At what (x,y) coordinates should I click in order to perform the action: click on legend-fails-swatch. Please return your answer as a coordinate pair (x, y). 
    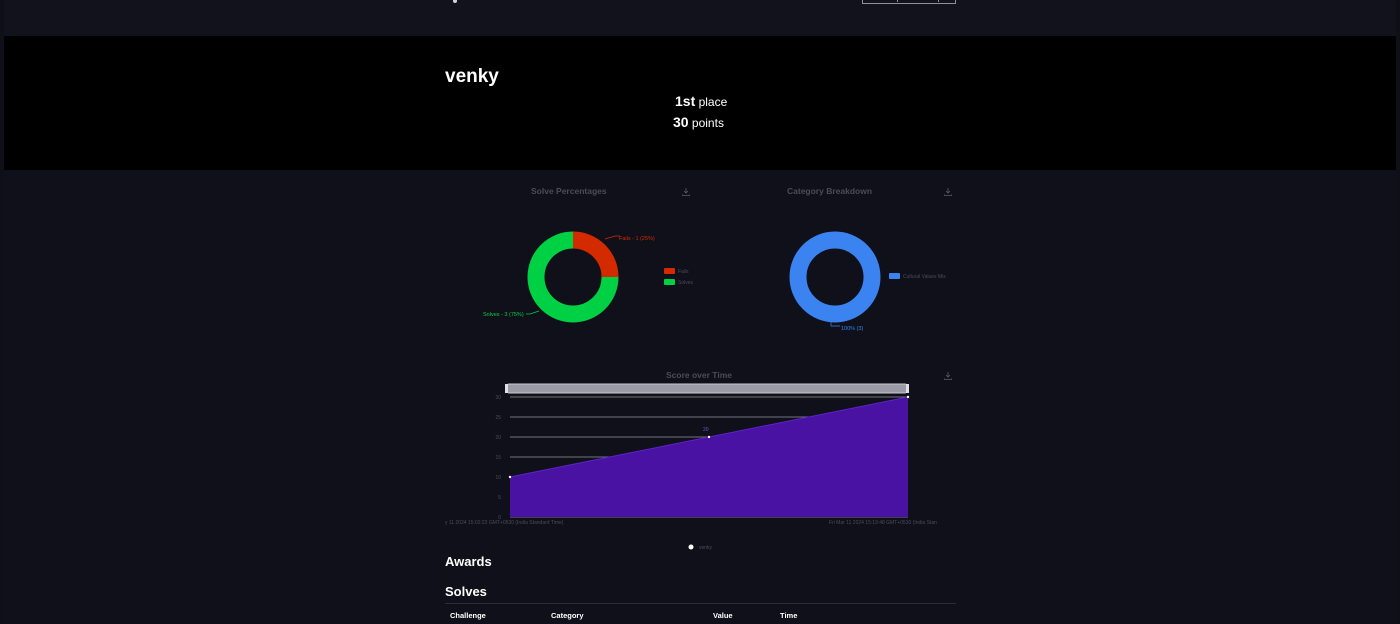
    Looking at the image, I should click on (669, 271).